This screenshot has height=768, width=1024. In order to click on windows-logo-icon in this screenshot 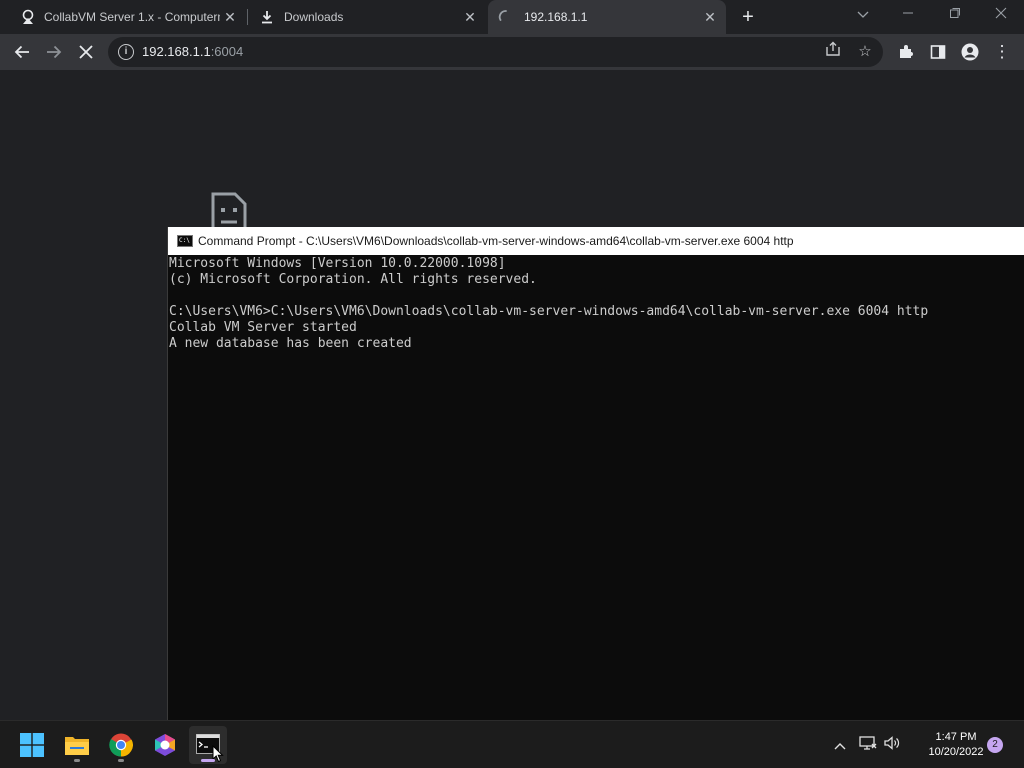, I will do `click(32, 745)`.